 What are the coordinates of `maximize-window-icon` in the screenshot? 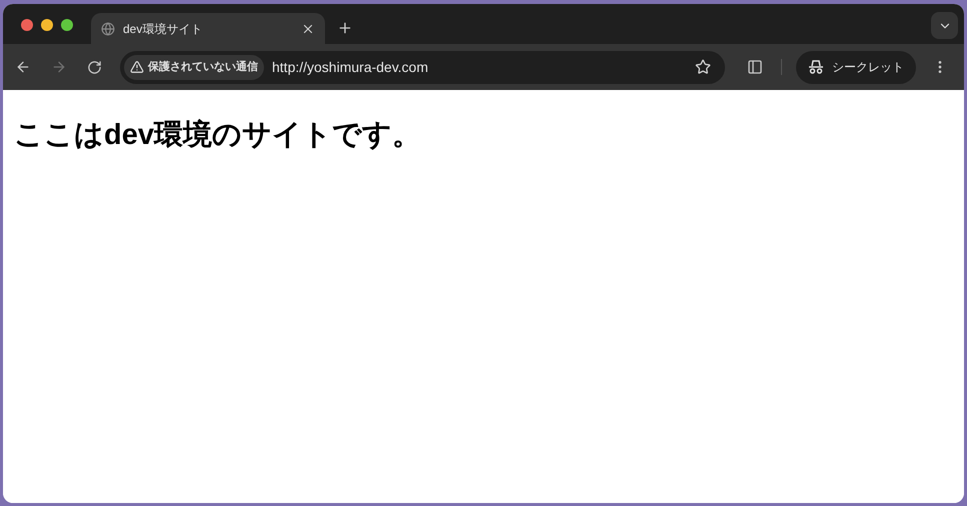 It's located at (67, 25).